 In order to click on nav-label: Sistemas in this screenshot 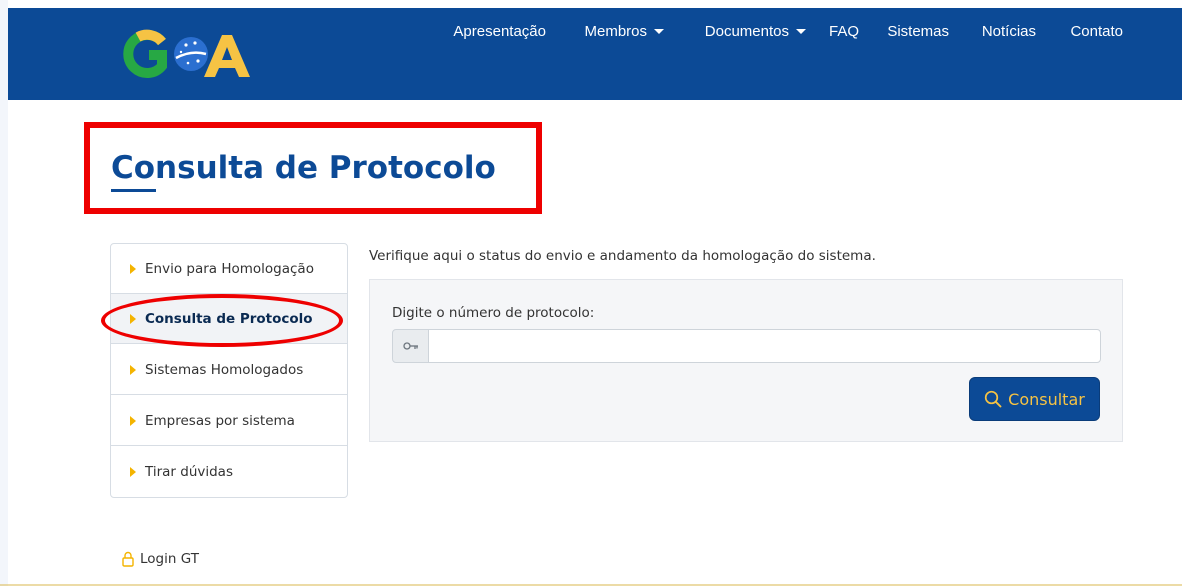, I will do `click(918, 31)`.